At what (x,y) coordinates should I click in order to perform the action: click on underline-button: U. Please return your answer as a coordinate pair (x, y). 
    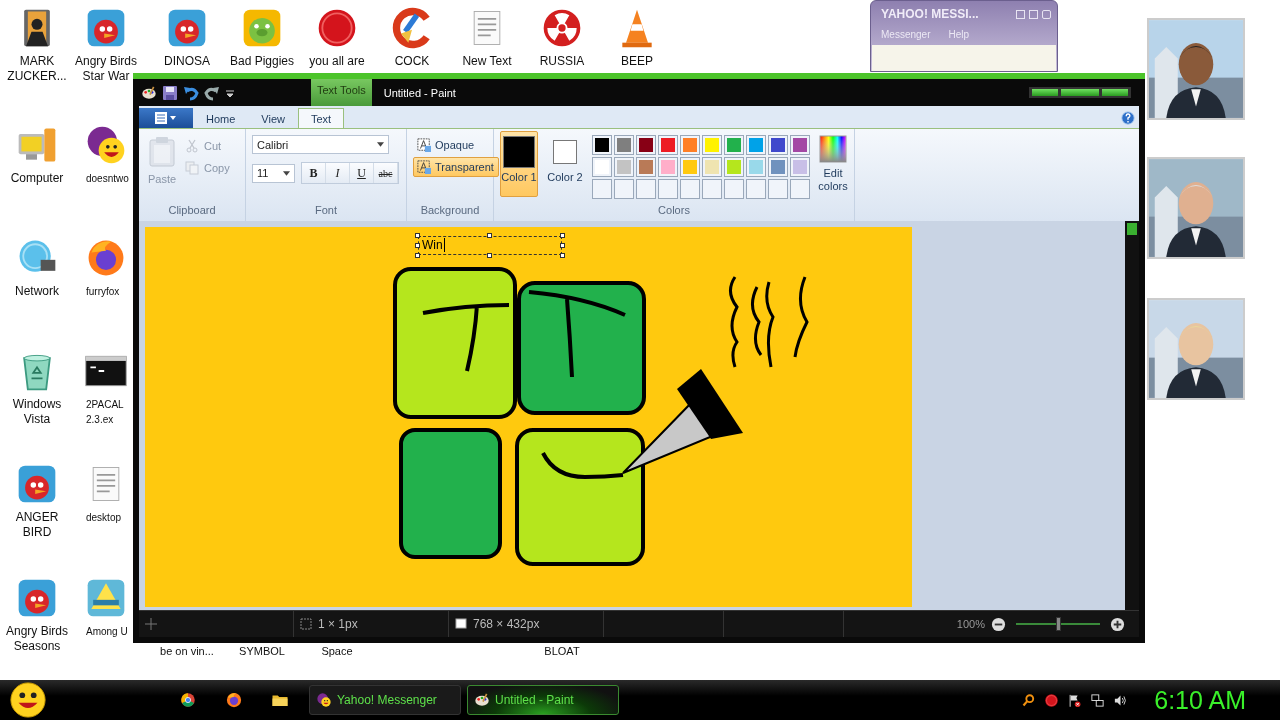
    Looking at the image, I should click on (362, 173).